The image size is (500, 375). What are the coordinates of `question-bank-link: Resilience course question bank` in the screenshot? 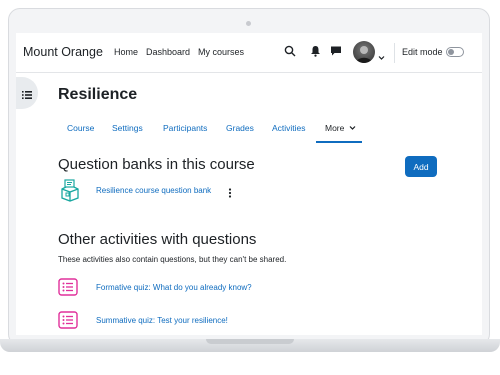 It's located at (153, 190).